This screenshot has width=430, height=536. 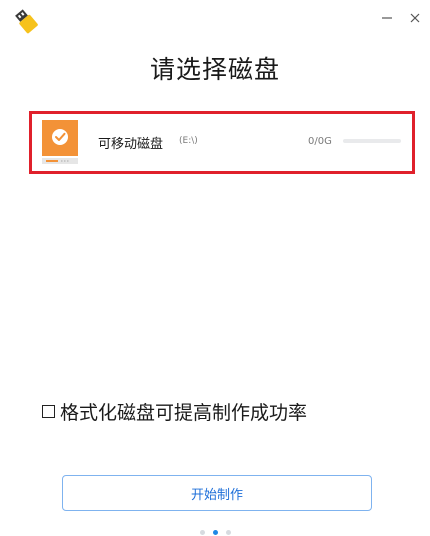 I want to click on format-option-label: 格式化磁盘可提高制作成功率, so click(x=184, y=412).